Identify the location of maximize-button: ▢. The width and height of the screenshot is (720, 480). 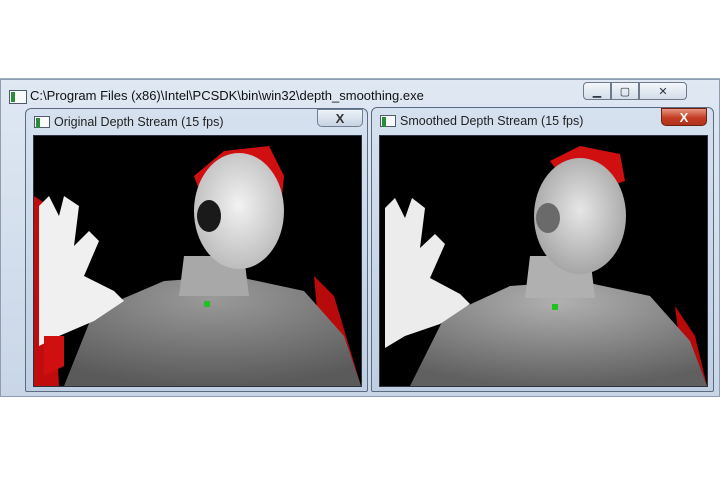
(625, 91).